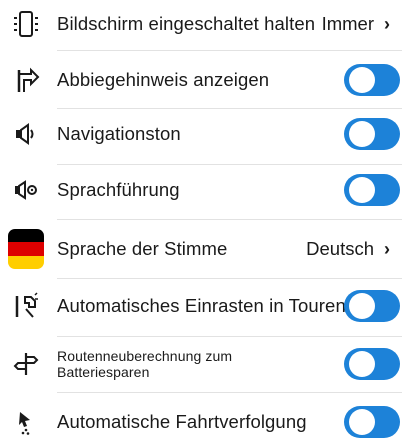  What do you see at coordinates (26, 190) in the screenshot?
I see `voice-speaker-icon` at bounding box center [26, 190].